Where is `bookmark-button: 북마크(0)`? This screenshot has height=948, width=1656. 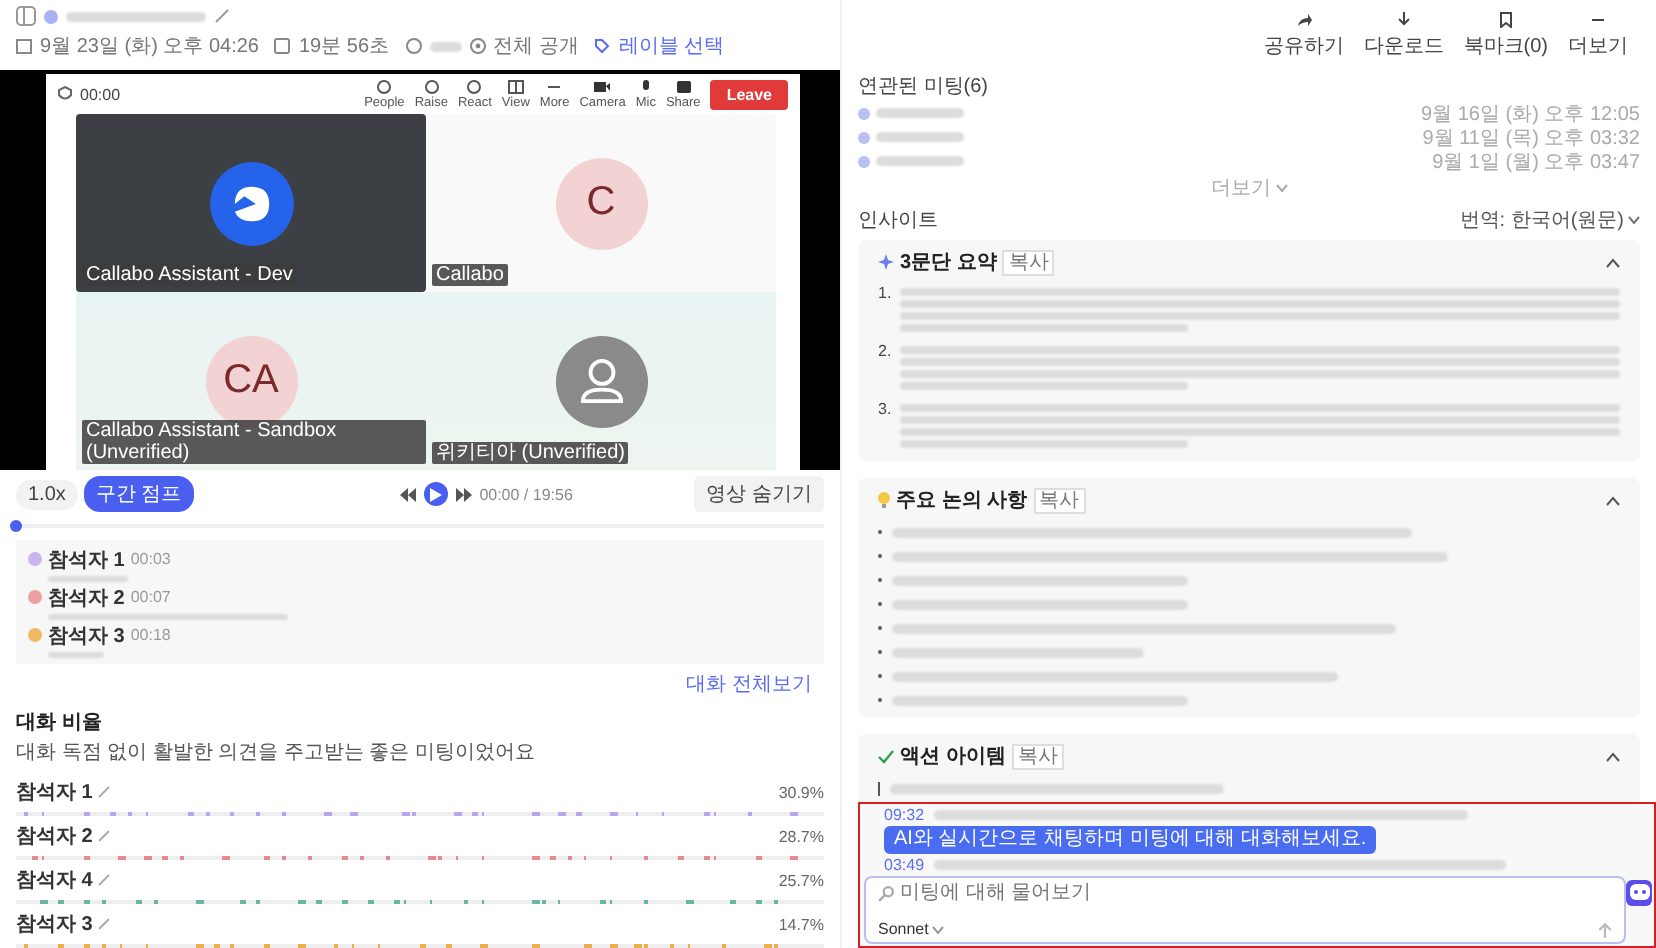 bookmark-button: 북마크(0) is located at coordinates (1505, 36).